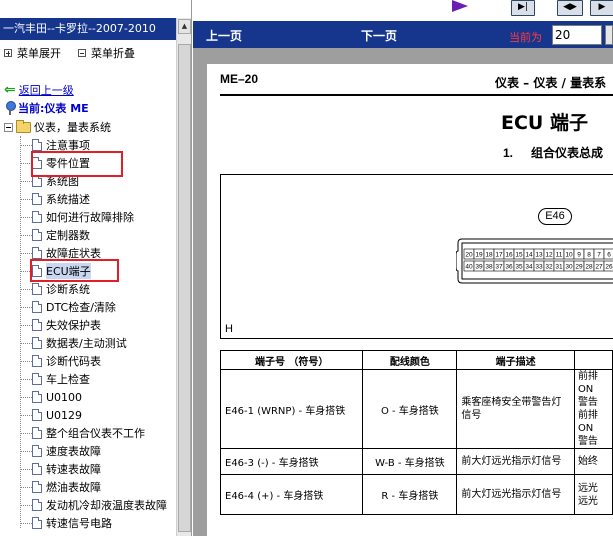 The height and width of the screenshot is (536, 613). I want to click on tree-item: 速度表故障, so click(60, 451).